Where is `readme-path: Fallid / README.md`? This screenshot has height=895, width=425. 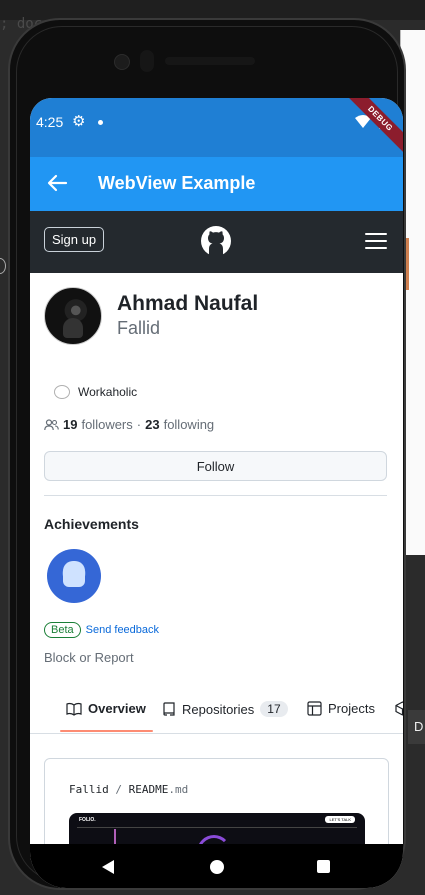
readme-path: Fallid / README.md is located at coordinates (128, 789).